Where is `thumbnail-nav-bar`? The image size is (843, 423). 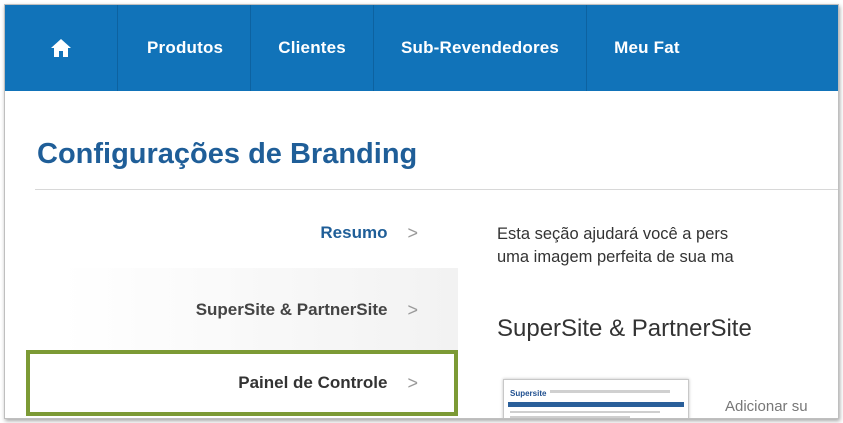
thumbnail-nav-bar is located at coordinates (596, 404).